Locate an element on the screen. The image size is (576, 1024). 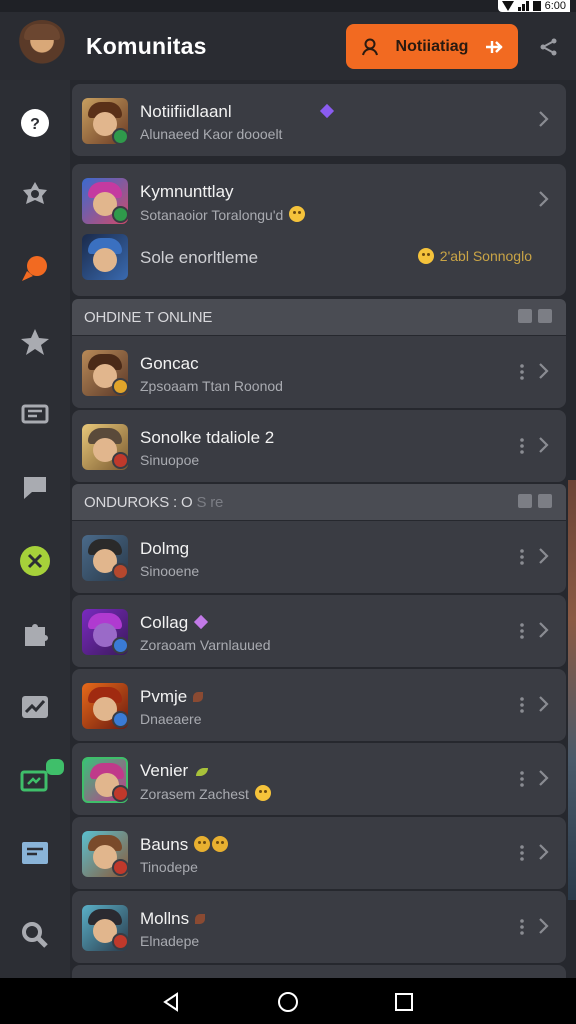
sidebar-item-chat is located at coordinates (35, 269).